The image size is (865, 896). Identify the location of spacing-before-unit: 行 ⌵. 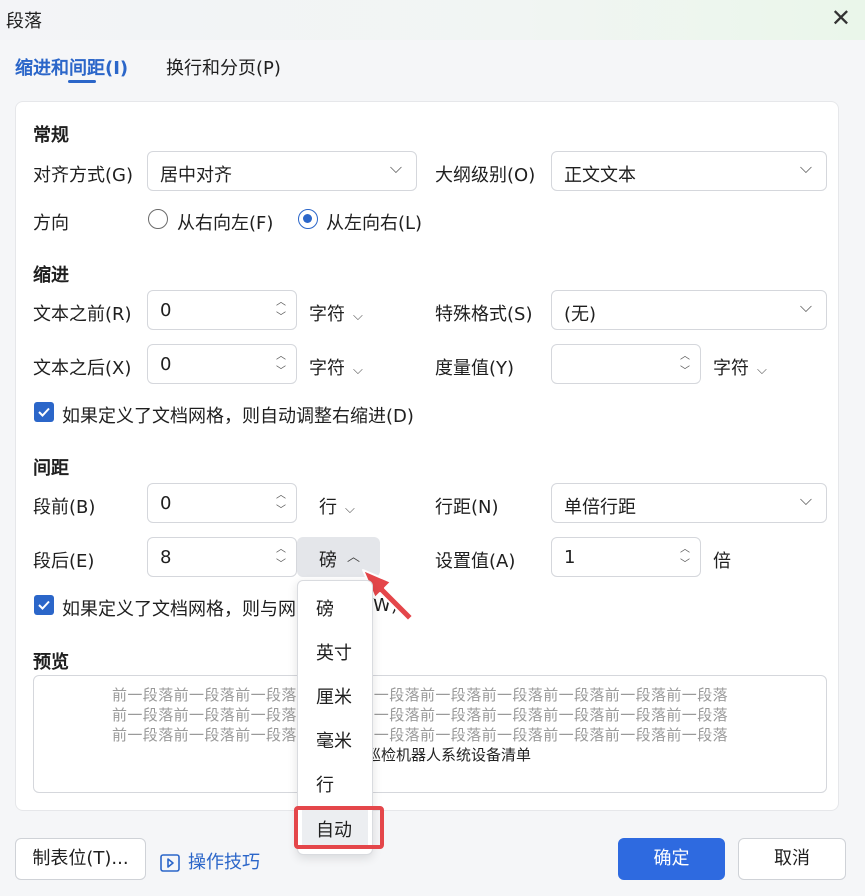
(337, 506).